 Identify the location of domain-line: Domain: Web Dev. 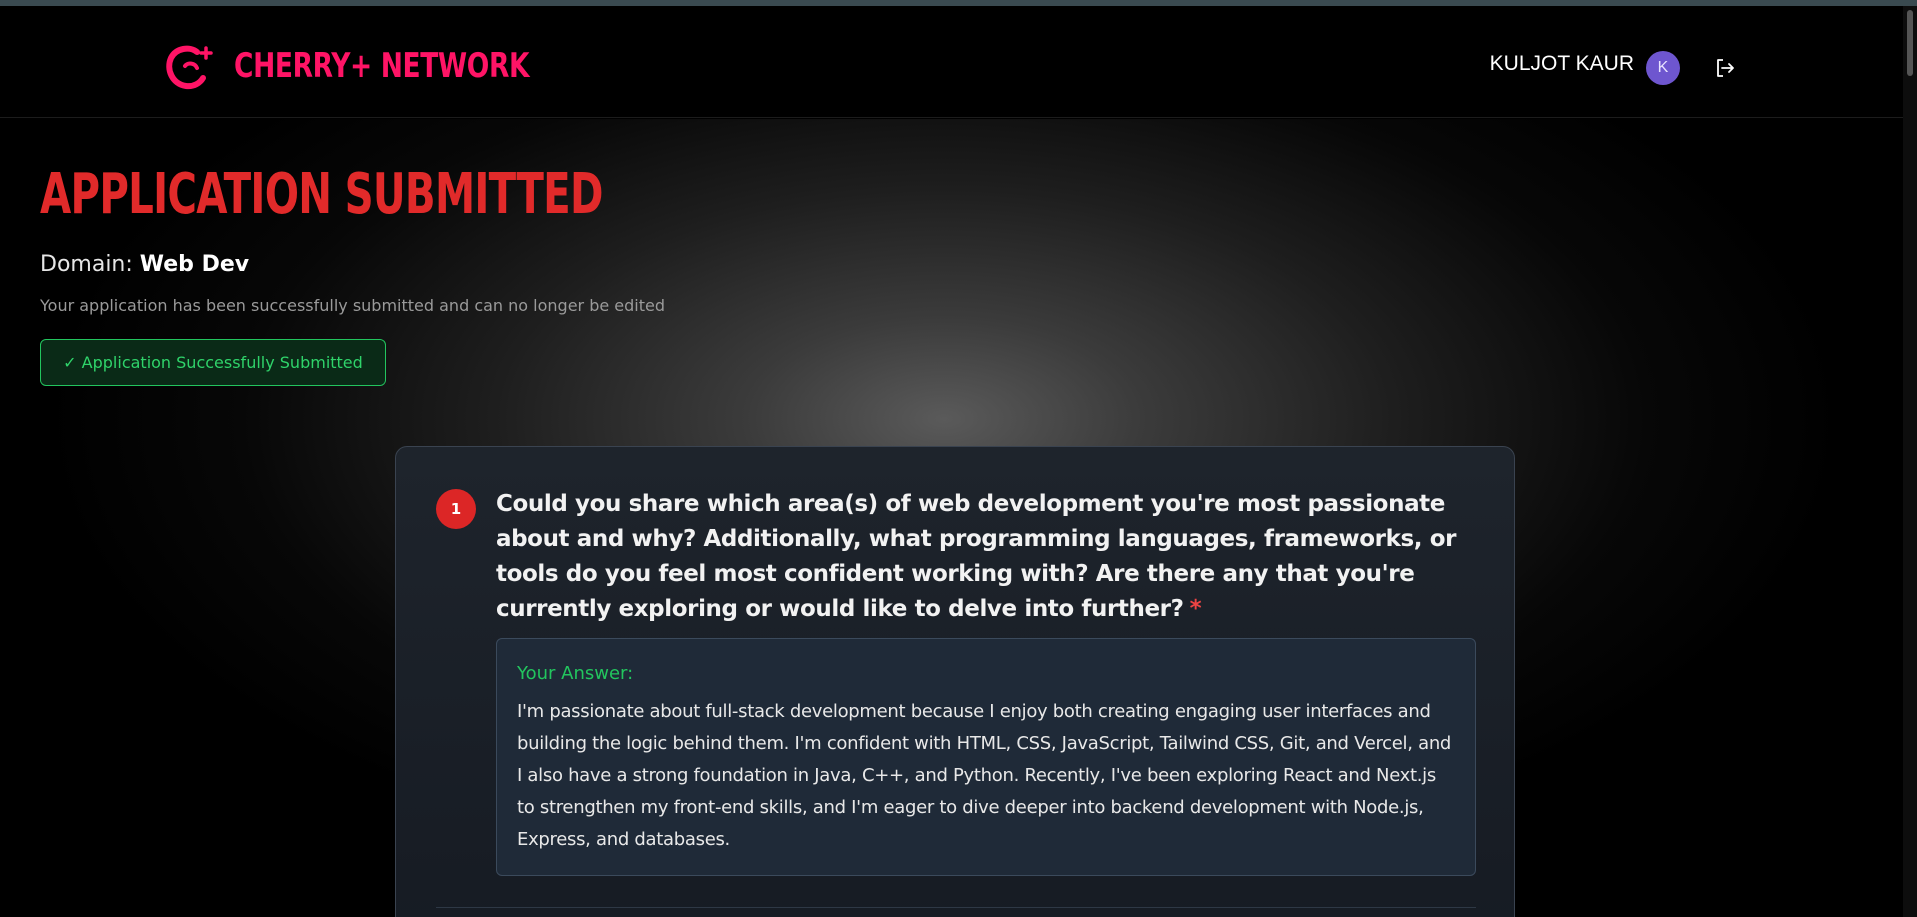
(144, 264).